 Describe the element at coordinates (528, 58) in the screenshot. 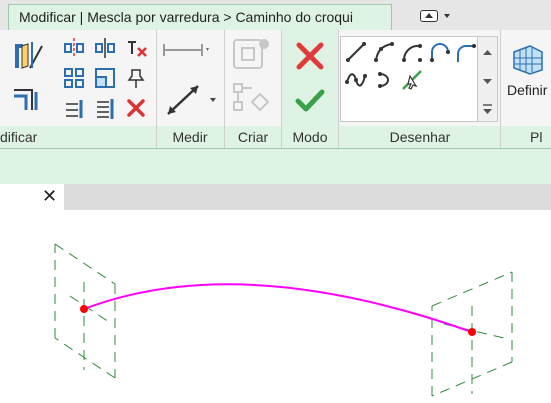

I see `set-work-plane-icon` at that location.